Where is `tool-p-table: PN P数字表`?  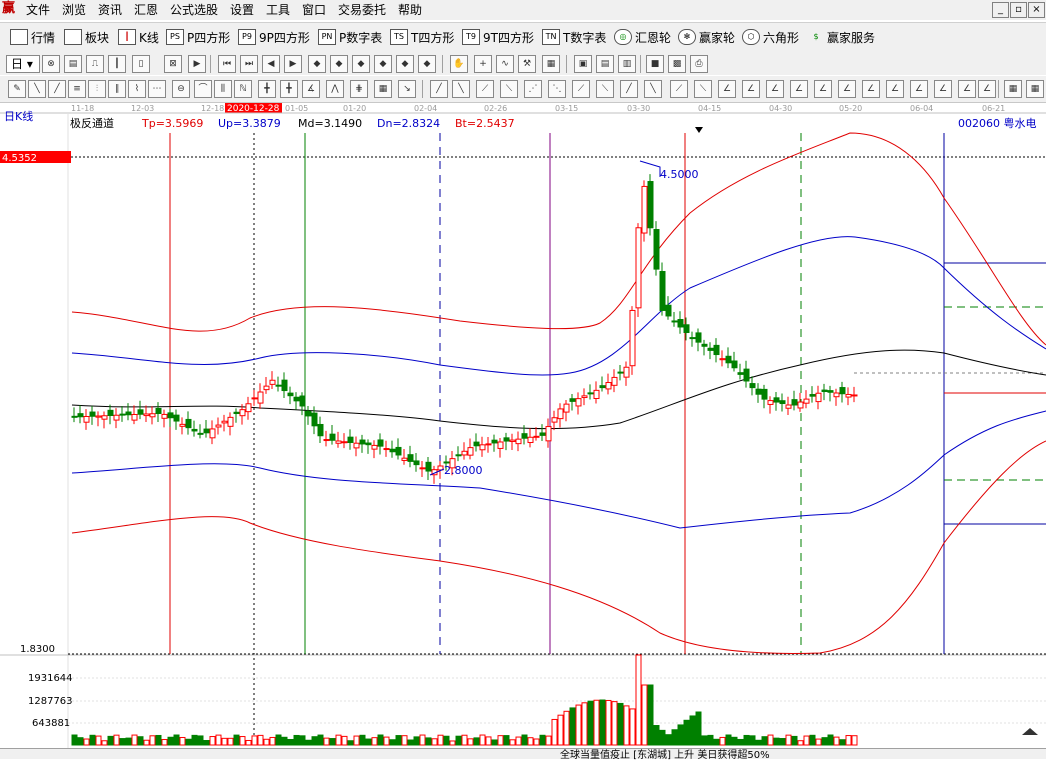
tool-p-table: PN P数字表 is located at coordinates (350, 37).